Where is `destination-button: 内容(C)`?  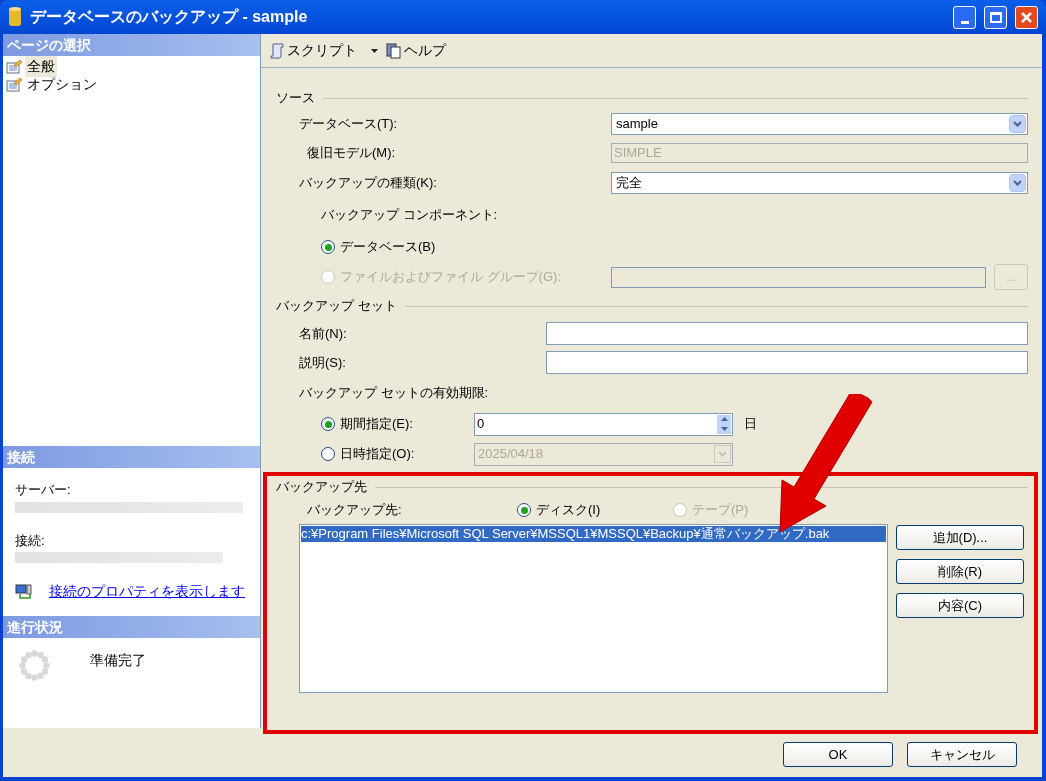 destination-button: 内容(C) is located at coordinates (960, 605).